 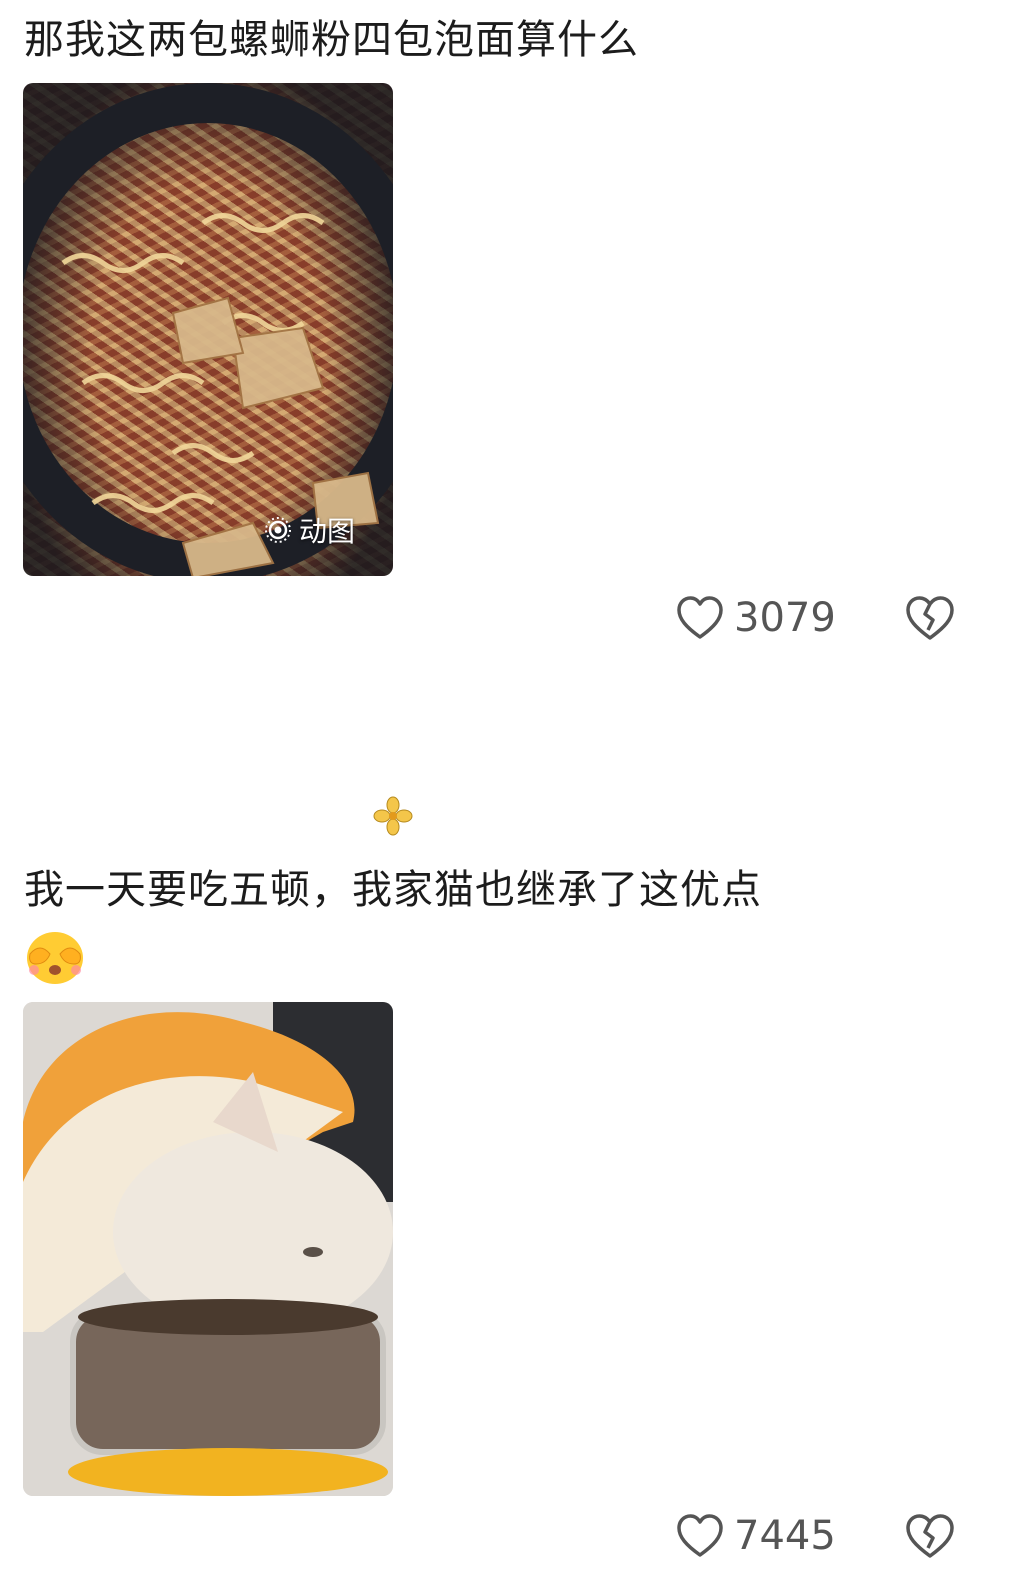 What do you see at coordinates (55, 958) in the screenshot?
I see `face-covering-eyes-emoji` at bounding box center [55, 958].